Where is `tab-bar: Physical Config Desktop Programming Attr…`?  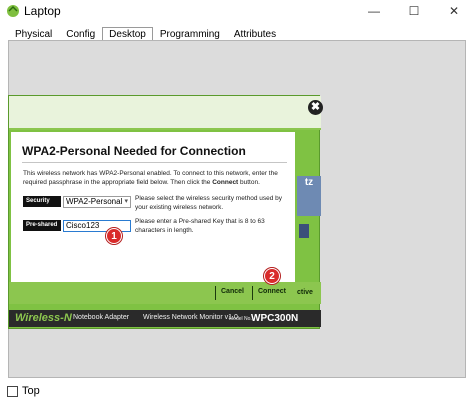
tab-bar: Physical Config Desktop Programming Attr… is located at coordinates (145, 34).